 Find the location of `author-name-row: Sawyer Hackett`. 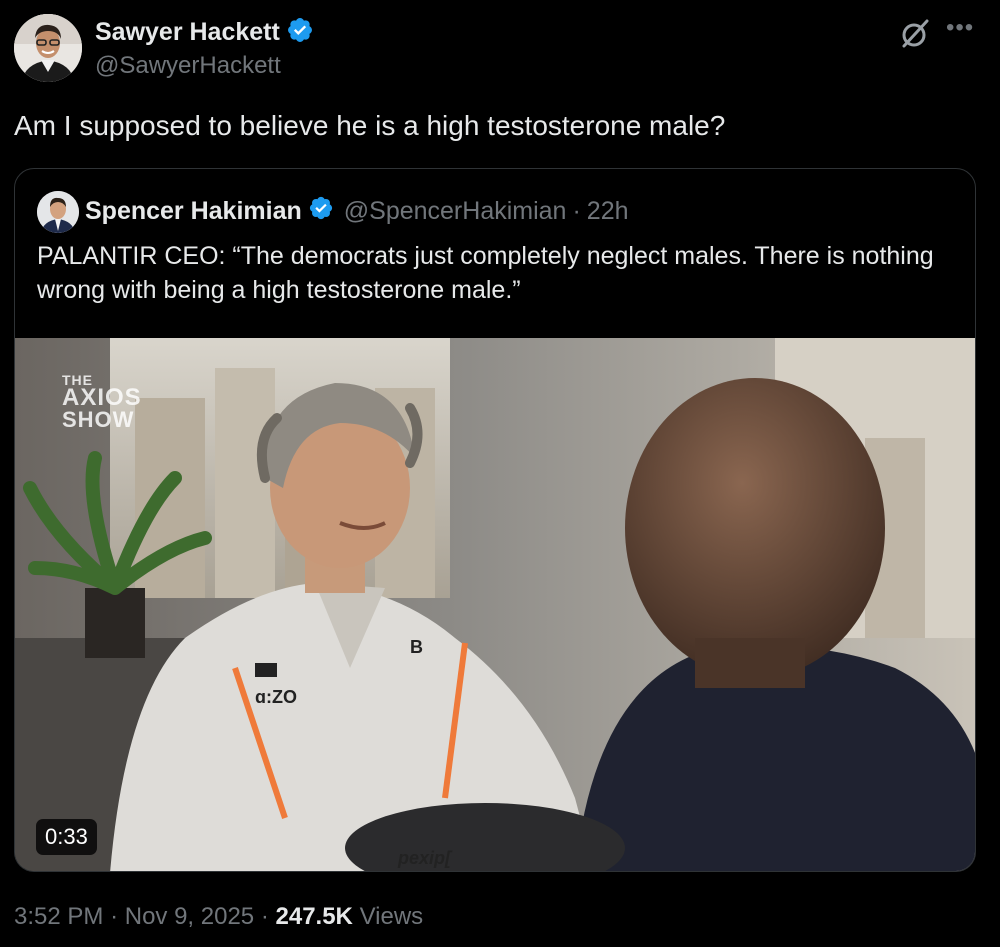

author-name-row: Sawyer Hackett is located at coordinates (204, 32).